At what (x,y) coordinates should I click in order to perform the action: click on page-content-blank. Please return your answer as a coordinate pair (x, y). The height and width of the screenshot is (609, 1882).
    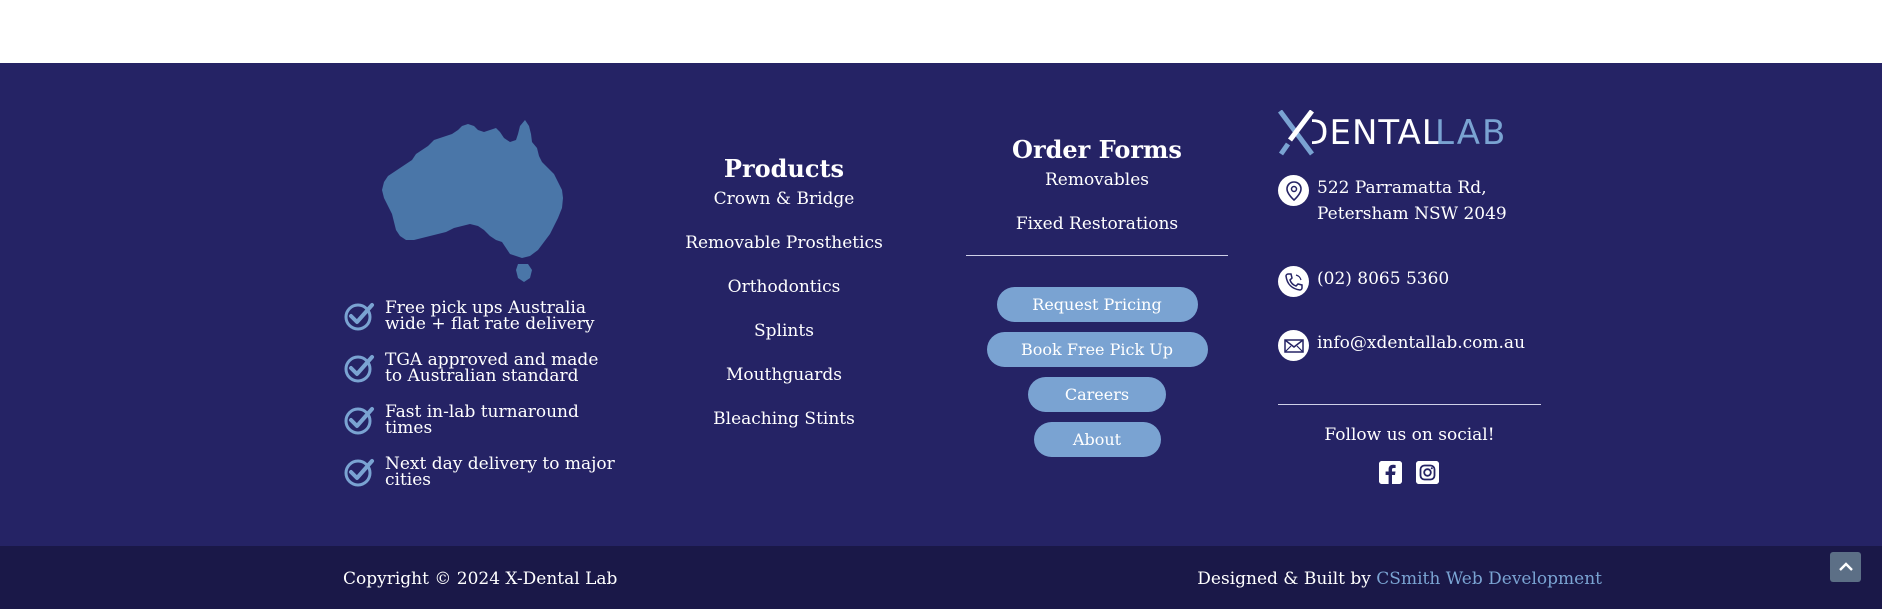
    Looking at the image, I should click on (941, 31).